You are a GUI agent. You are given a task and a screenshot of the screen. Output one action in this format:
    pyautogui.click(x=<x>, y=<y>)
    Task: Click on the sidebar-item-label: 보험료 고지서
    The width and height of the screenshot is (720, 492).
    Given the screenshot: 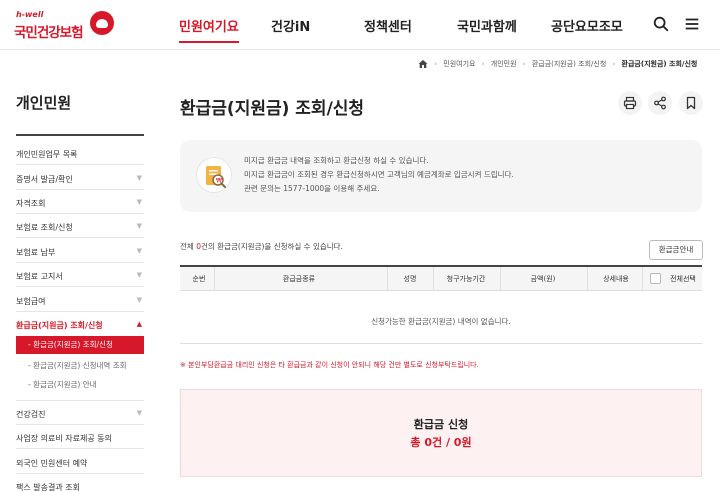 What is the action you would take?
    pyautogui.click(x=39, y=276)
    